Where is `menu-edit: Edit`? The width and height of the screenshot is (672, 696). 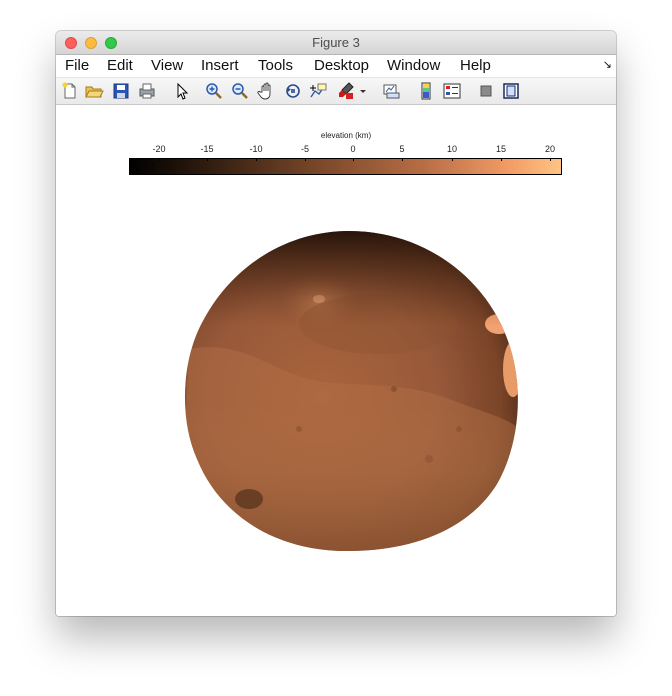
menu-edit: Edit is located at coordinates (120, 66).